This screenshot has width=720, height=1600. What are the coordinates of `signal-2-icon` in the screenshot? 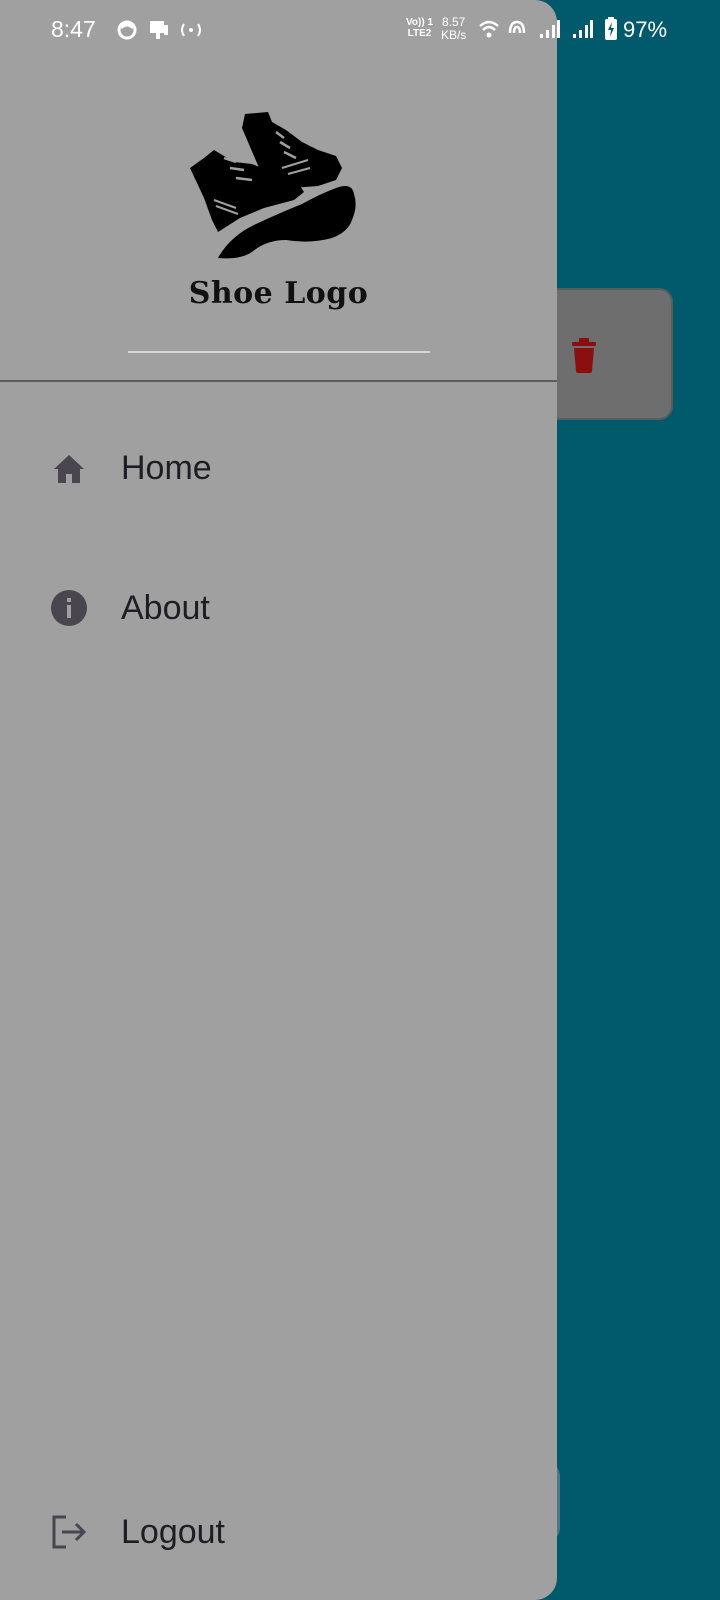 It's located at (583, 29).